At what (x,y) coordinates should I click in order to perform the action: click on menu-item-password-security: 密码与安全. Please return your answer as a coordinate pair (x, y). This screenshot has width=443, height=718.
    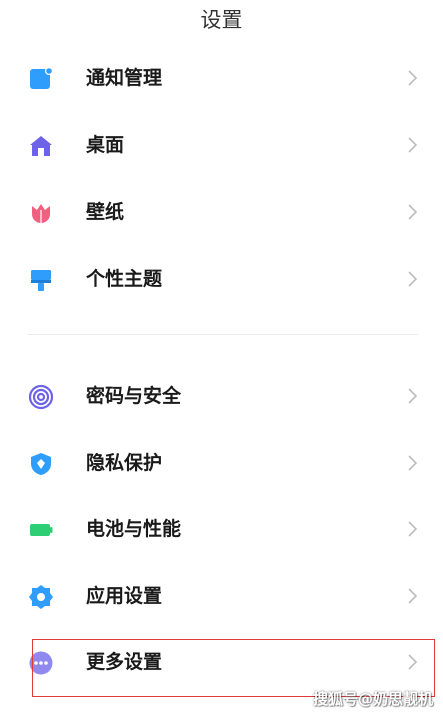
    Looking at the image, I should click on (221, 396).